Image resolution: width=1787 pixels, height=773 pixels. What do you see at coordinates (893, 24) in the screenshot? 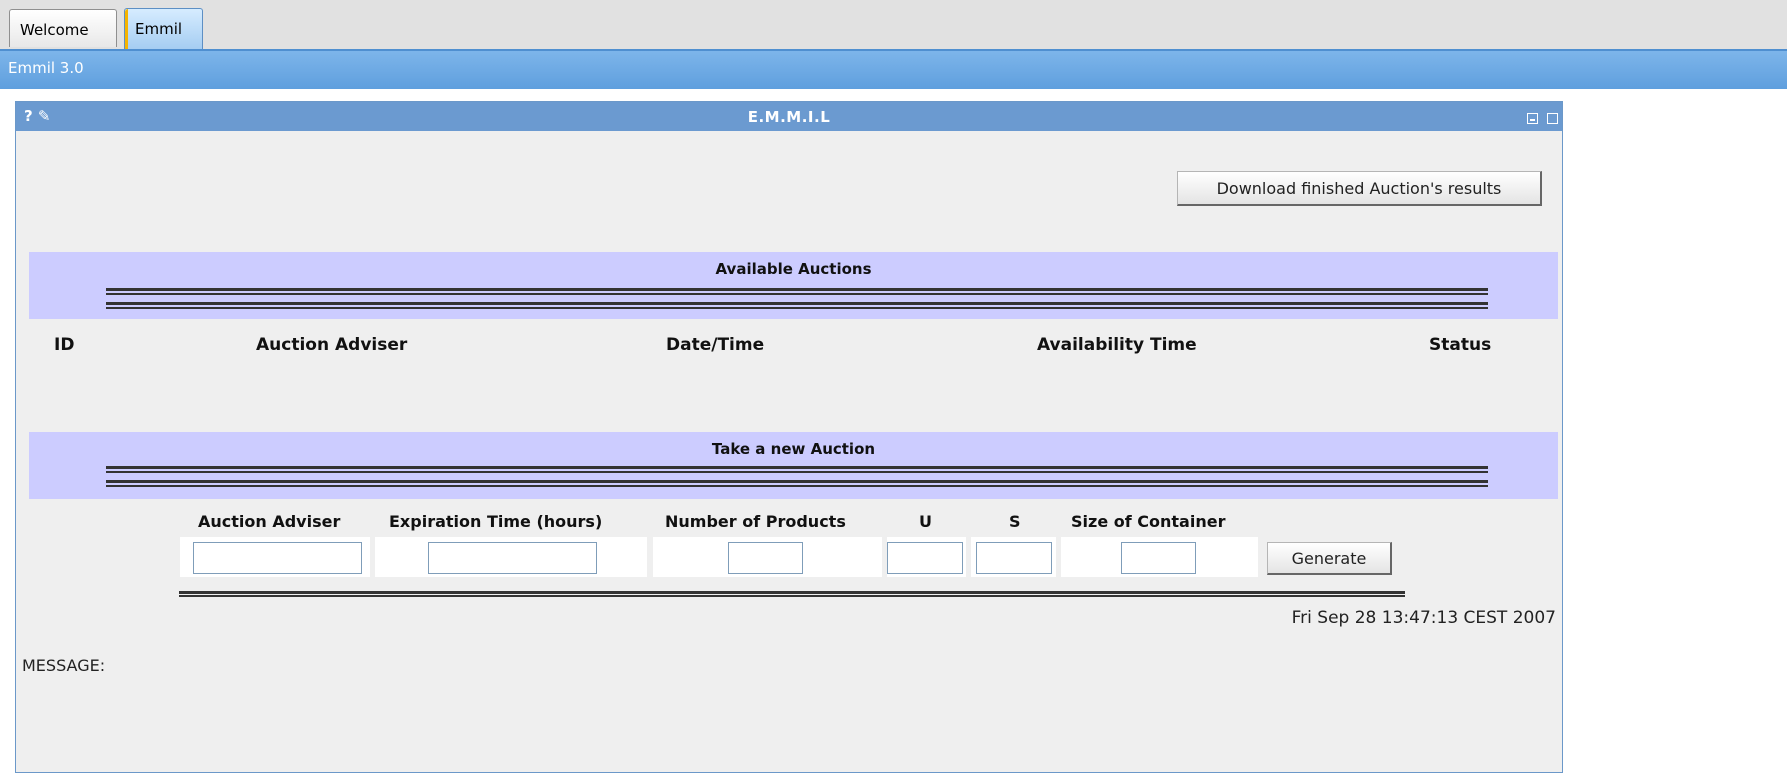
I see `tab-bar: Welcome Emmil` at bounding box center [893, 24].